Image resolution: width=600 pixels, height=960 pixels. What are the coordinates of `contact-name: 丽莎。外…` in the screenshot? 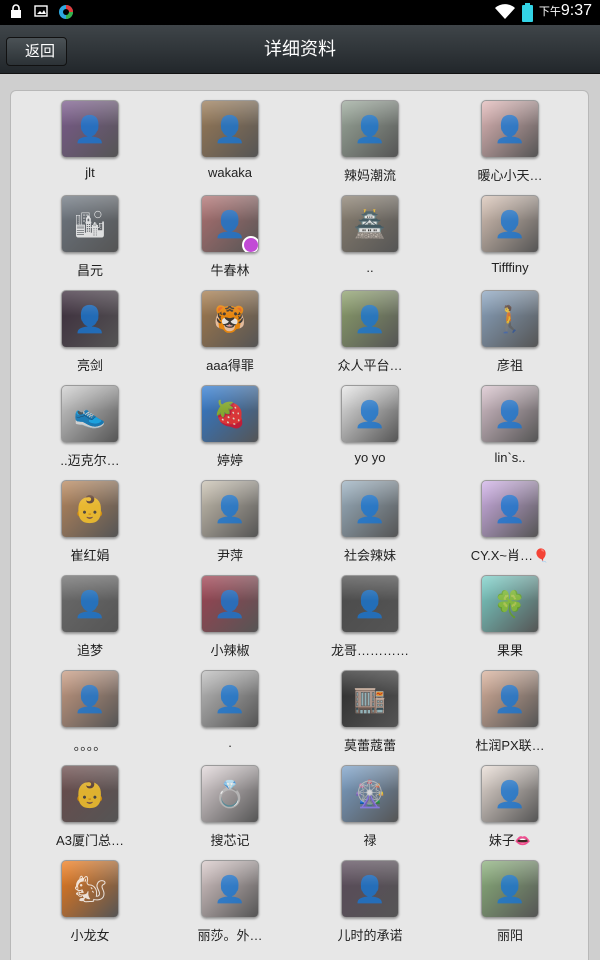 It's located at (230, 935).